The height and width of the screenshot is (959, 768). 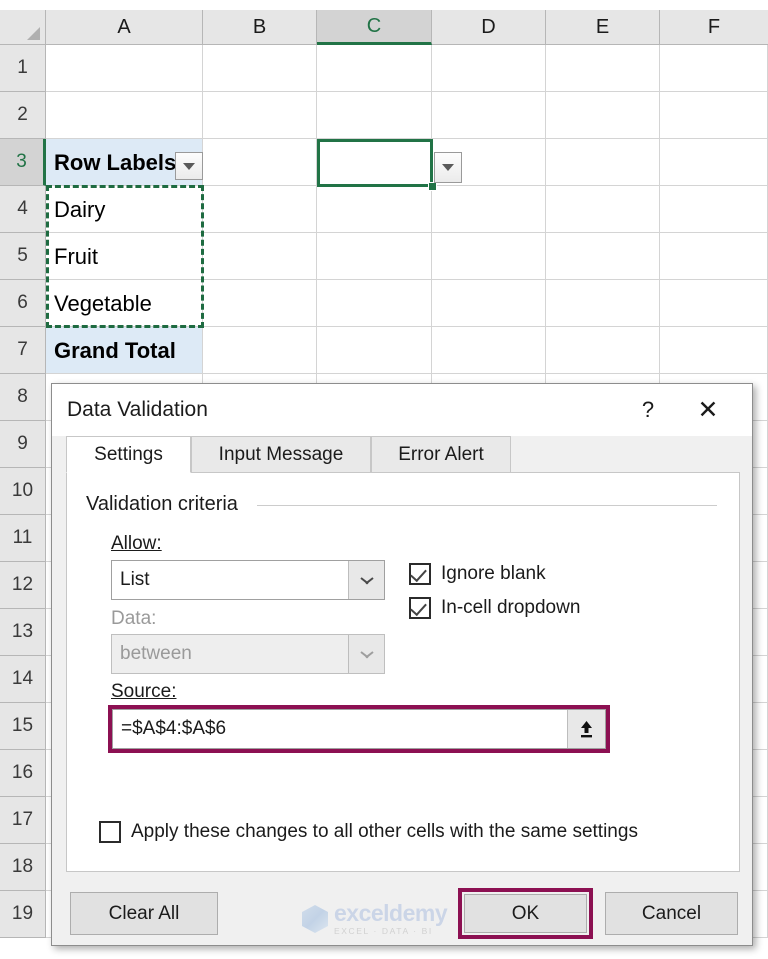 What do you see at coordinates (648, 410) in the screenshot?
I see `help-button: ?` at bounding box center [648, 410].